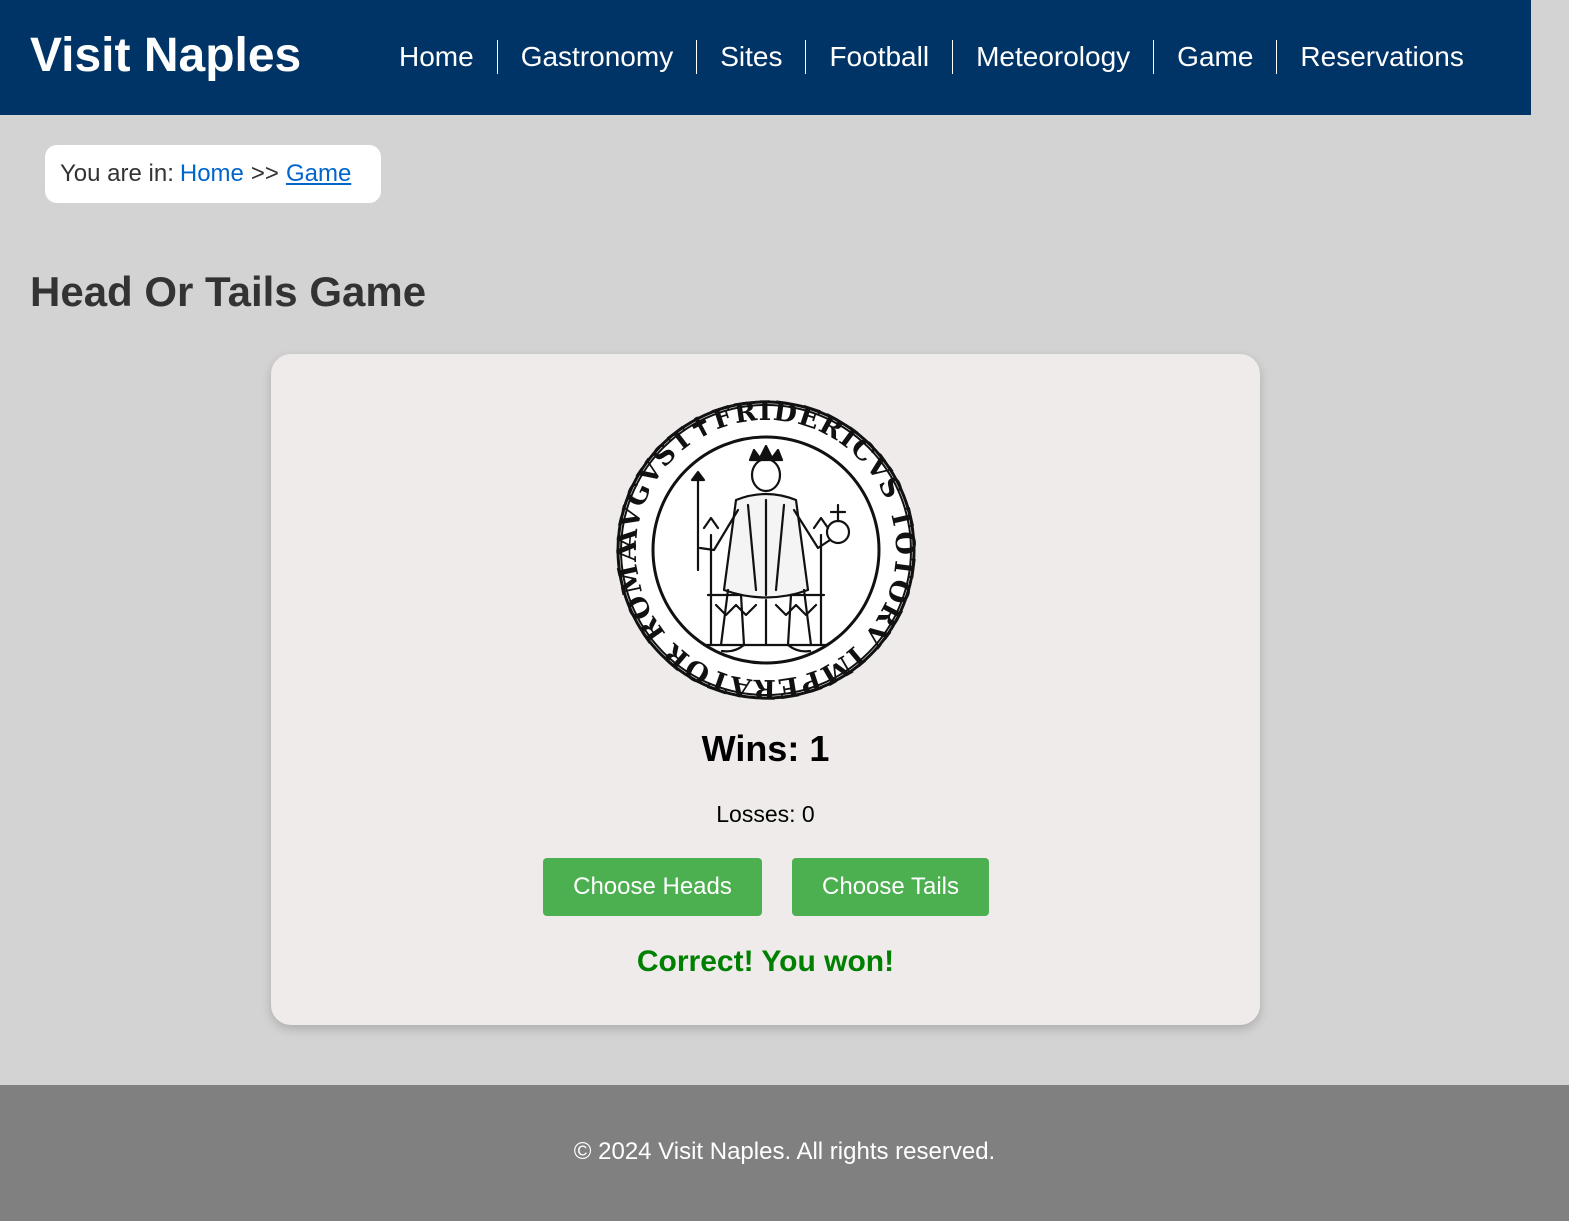 The image size is (1569, 1221). I want to click on choose-heads-button: Choose Heads, so click(652, 887).